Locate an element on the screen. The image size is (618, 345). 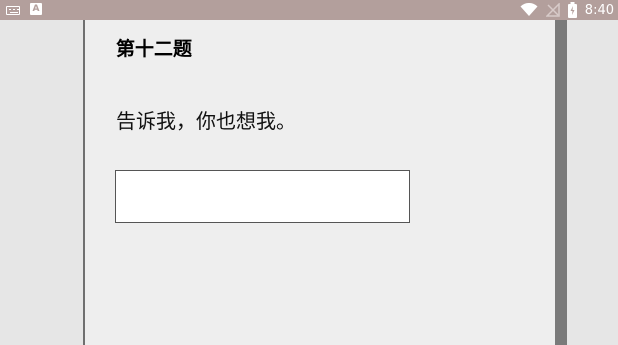
question-text: 告诉我，你也想我。 is located at coordinates (206, 121).